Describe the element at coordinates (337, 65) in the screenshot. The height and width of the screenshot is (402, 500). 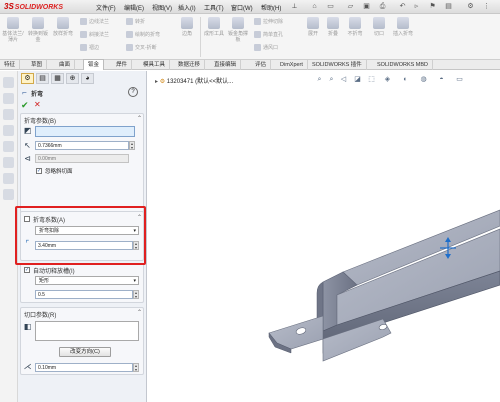
I see `tab-solidworks-addins: SOLIDWORKS 插件` at that location.